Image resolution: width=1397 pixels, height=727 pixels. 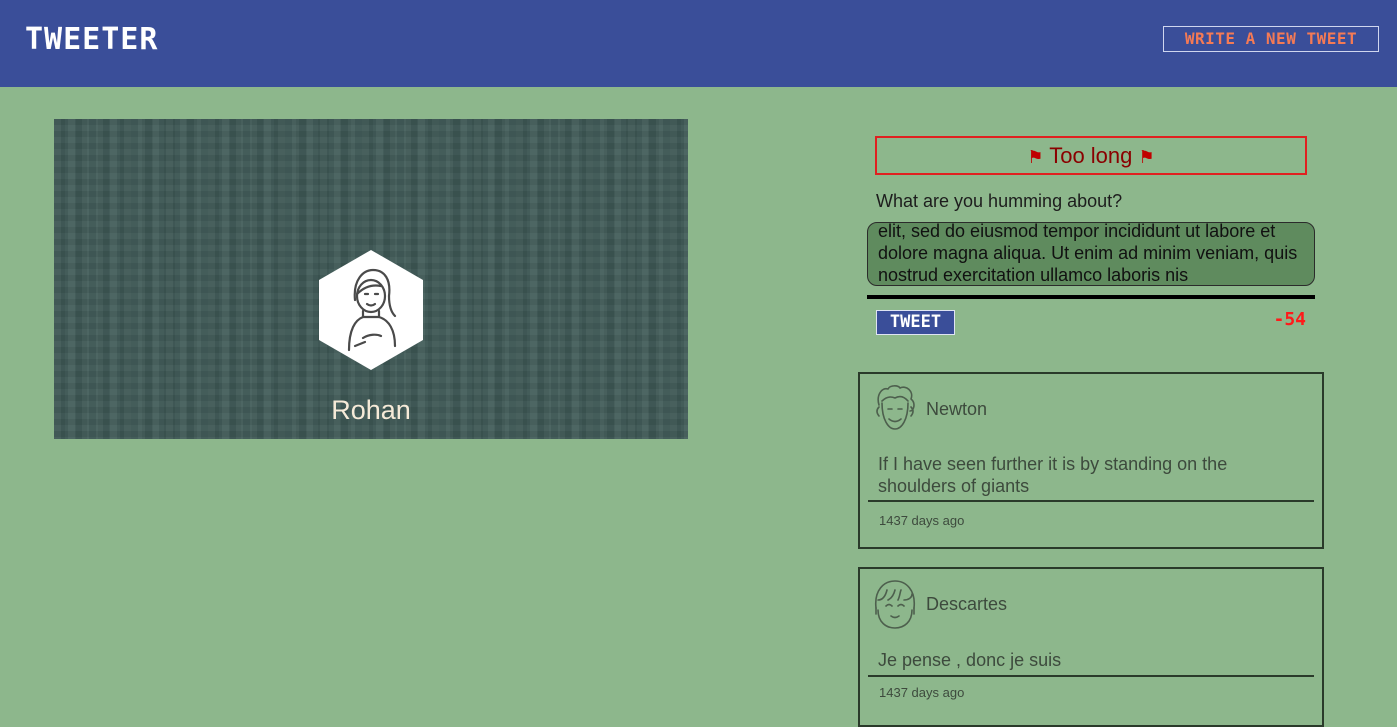 I want to click on tweet-submit-button: TWEET, so click(x=915, y=322).